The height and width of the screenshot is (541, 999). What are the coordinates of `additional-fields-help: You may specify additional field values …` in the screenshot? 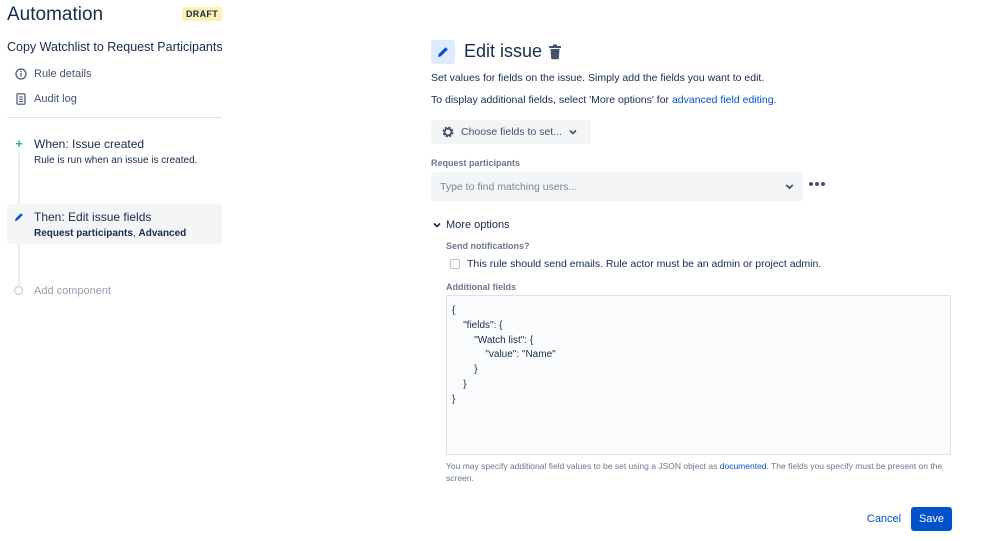 It's located at (701, 472).